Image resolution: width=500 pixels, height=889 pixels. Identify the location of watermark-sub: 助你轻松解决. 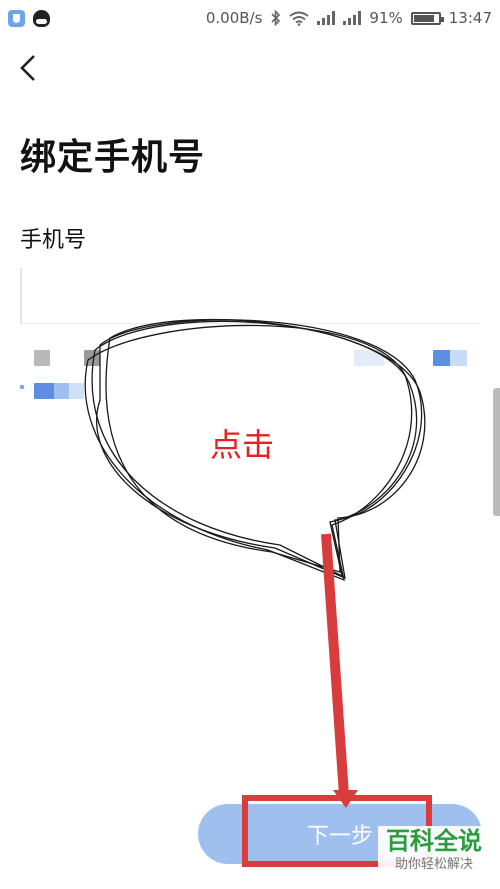
(433, 864).